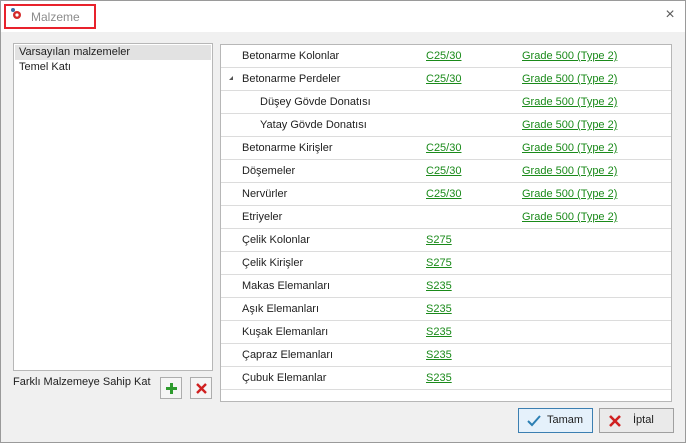 This screenshot has width=686, height=443. Describe the element at coordinates (113, 52) in the screenshot. I see `list-item-default: Varsayılan malzemeler` at that location.